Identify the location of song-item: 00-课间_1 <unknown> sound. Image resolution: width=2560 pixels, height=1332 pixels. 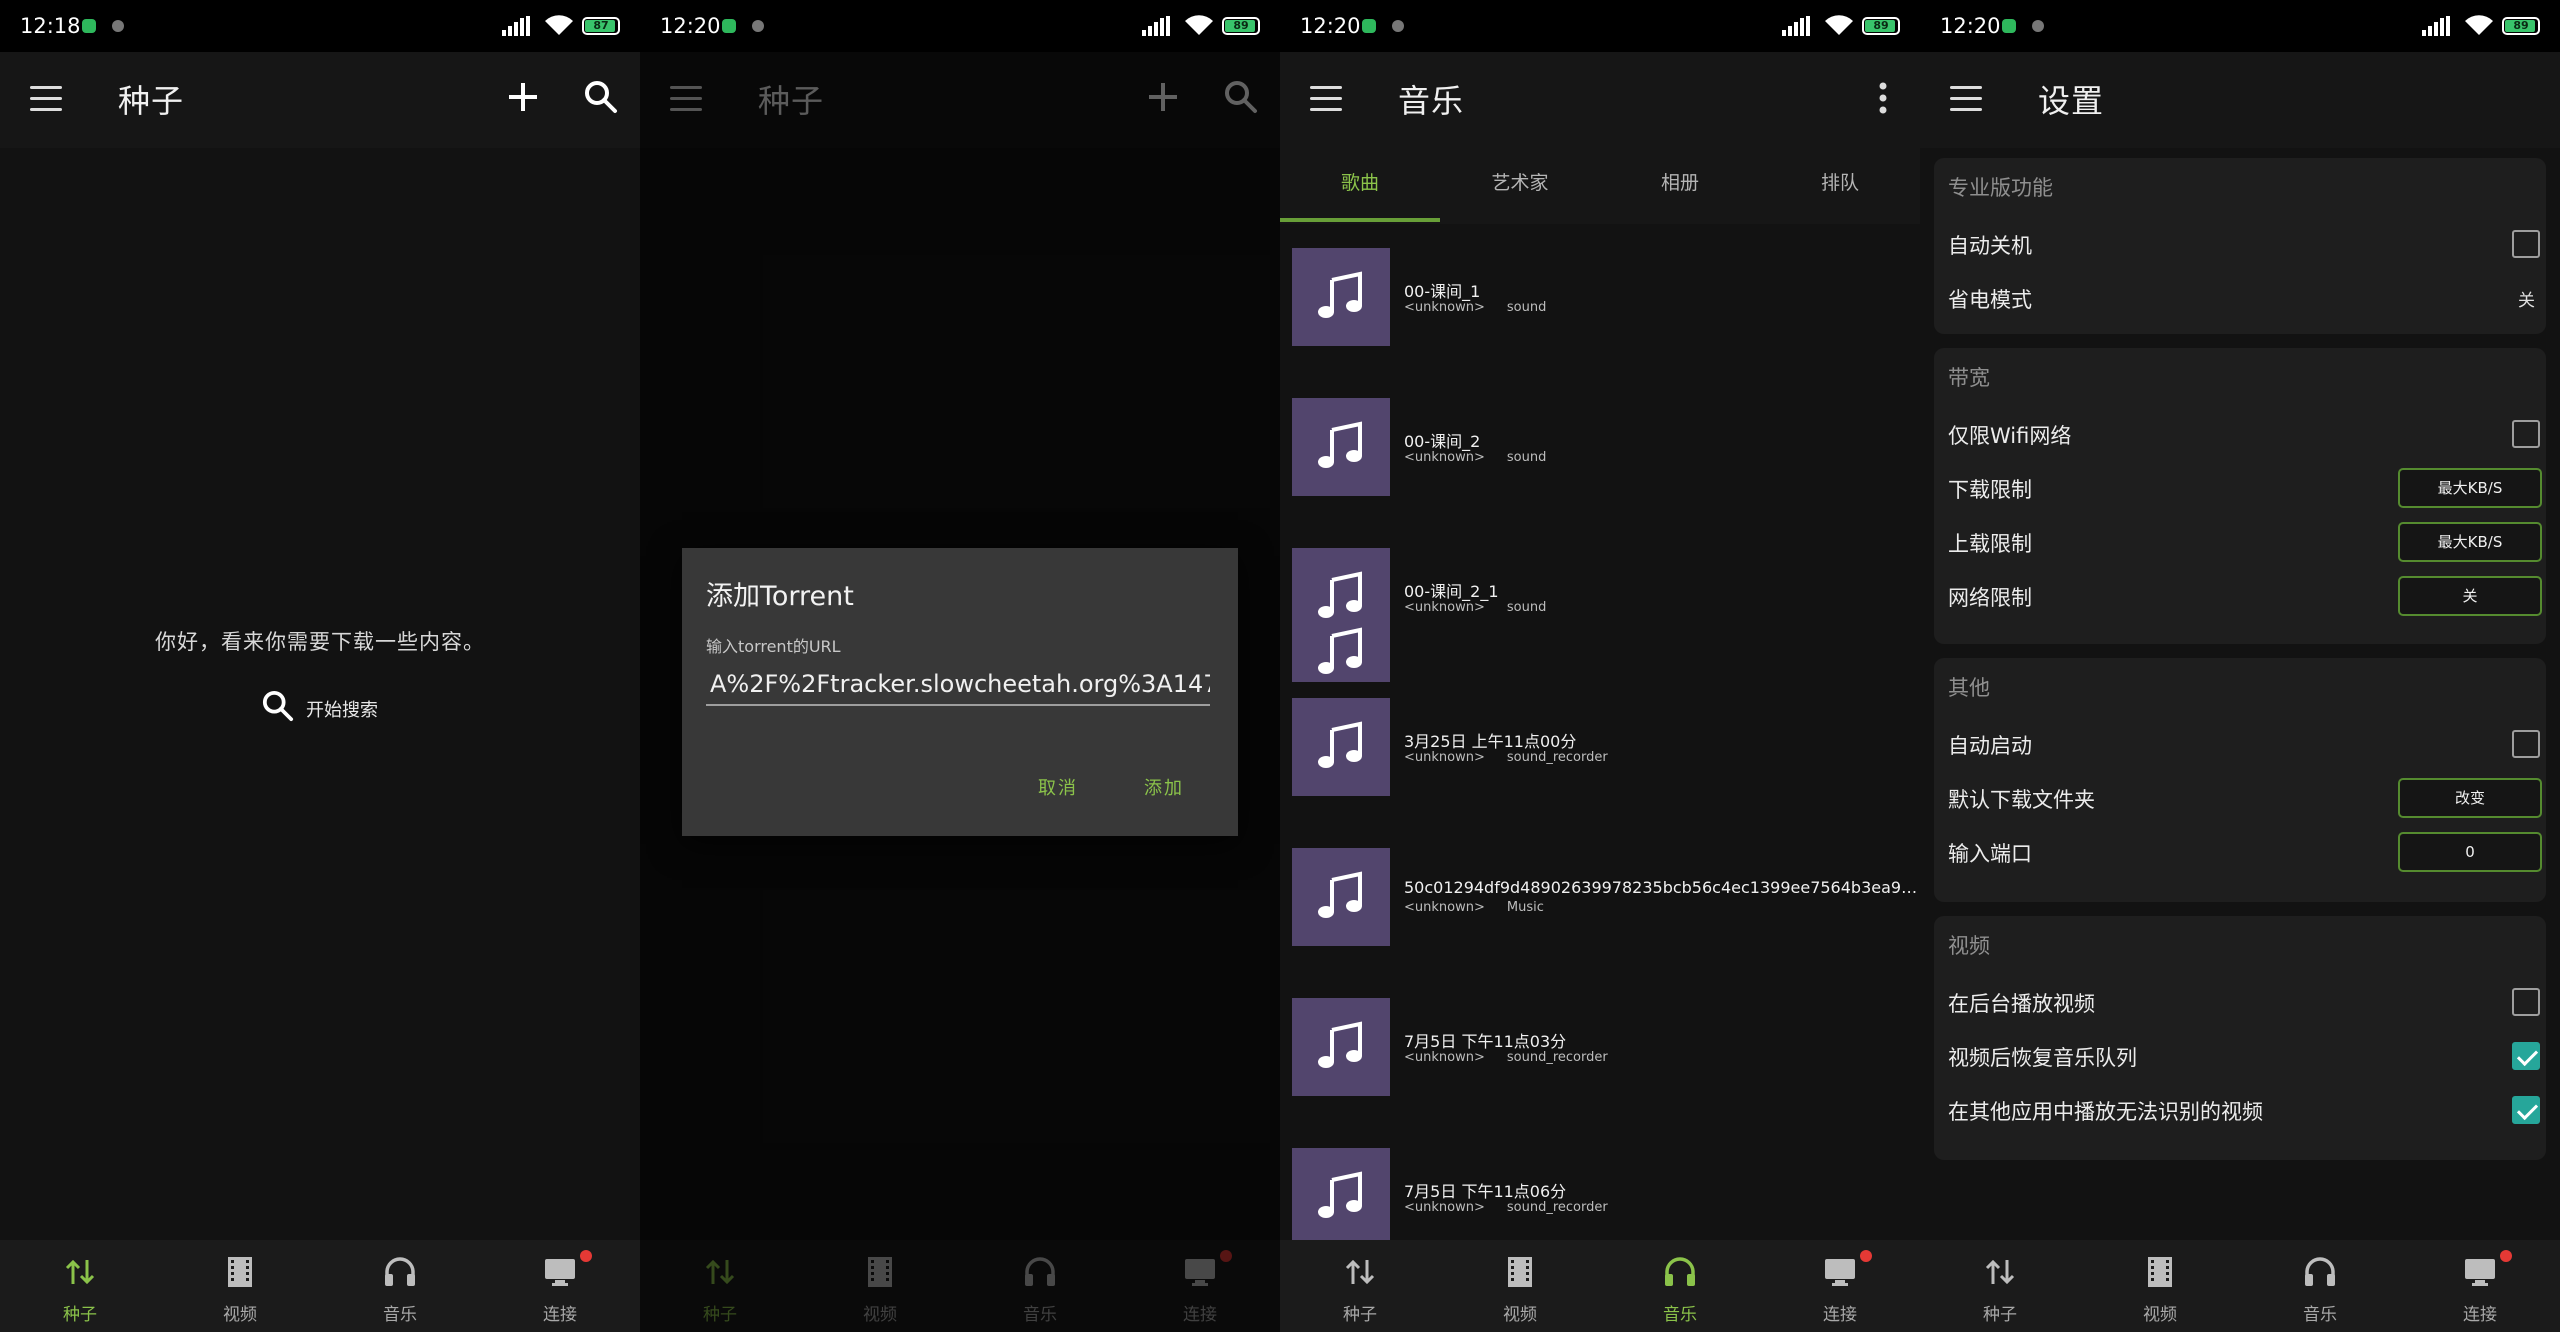
(1602, 298).